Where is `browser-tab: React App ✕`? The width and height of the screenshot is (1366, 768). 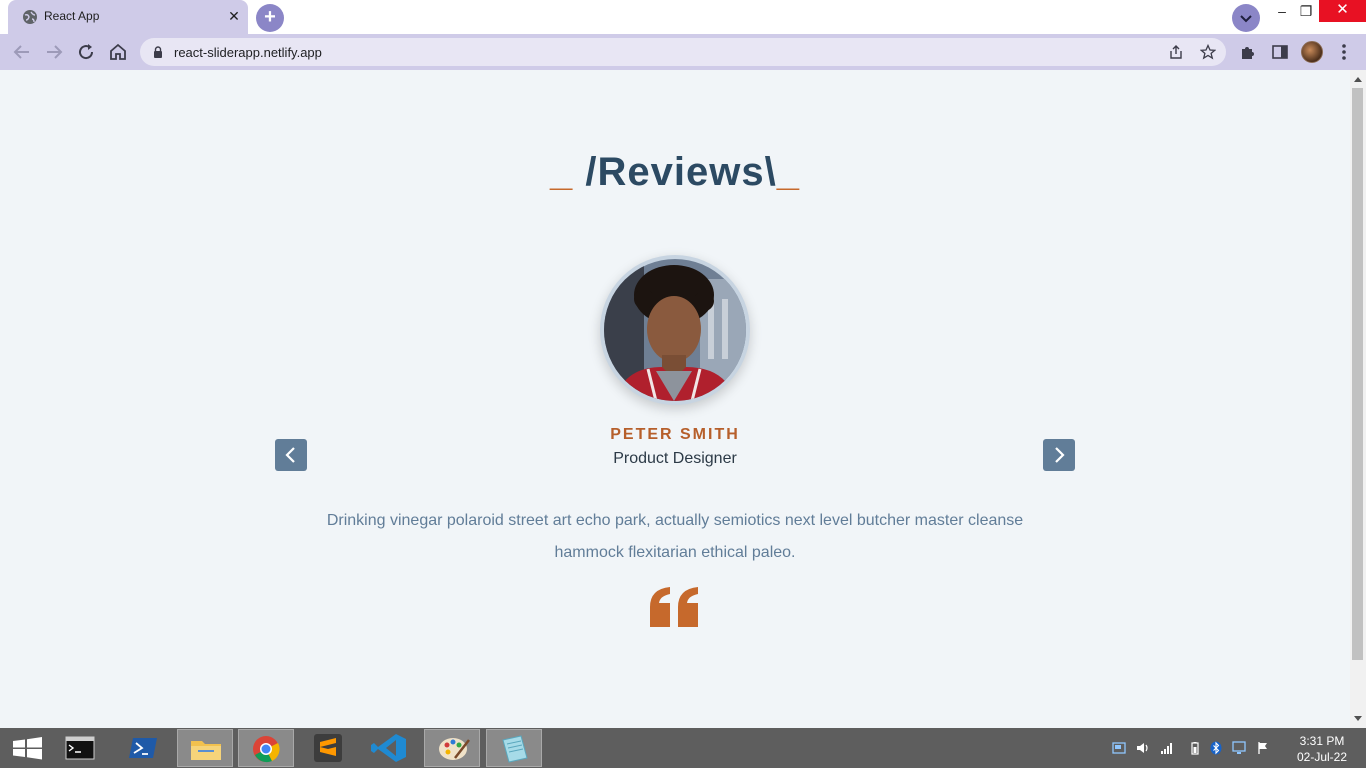
browser-tab: React App ✕ is located at coordinates (128, 17).